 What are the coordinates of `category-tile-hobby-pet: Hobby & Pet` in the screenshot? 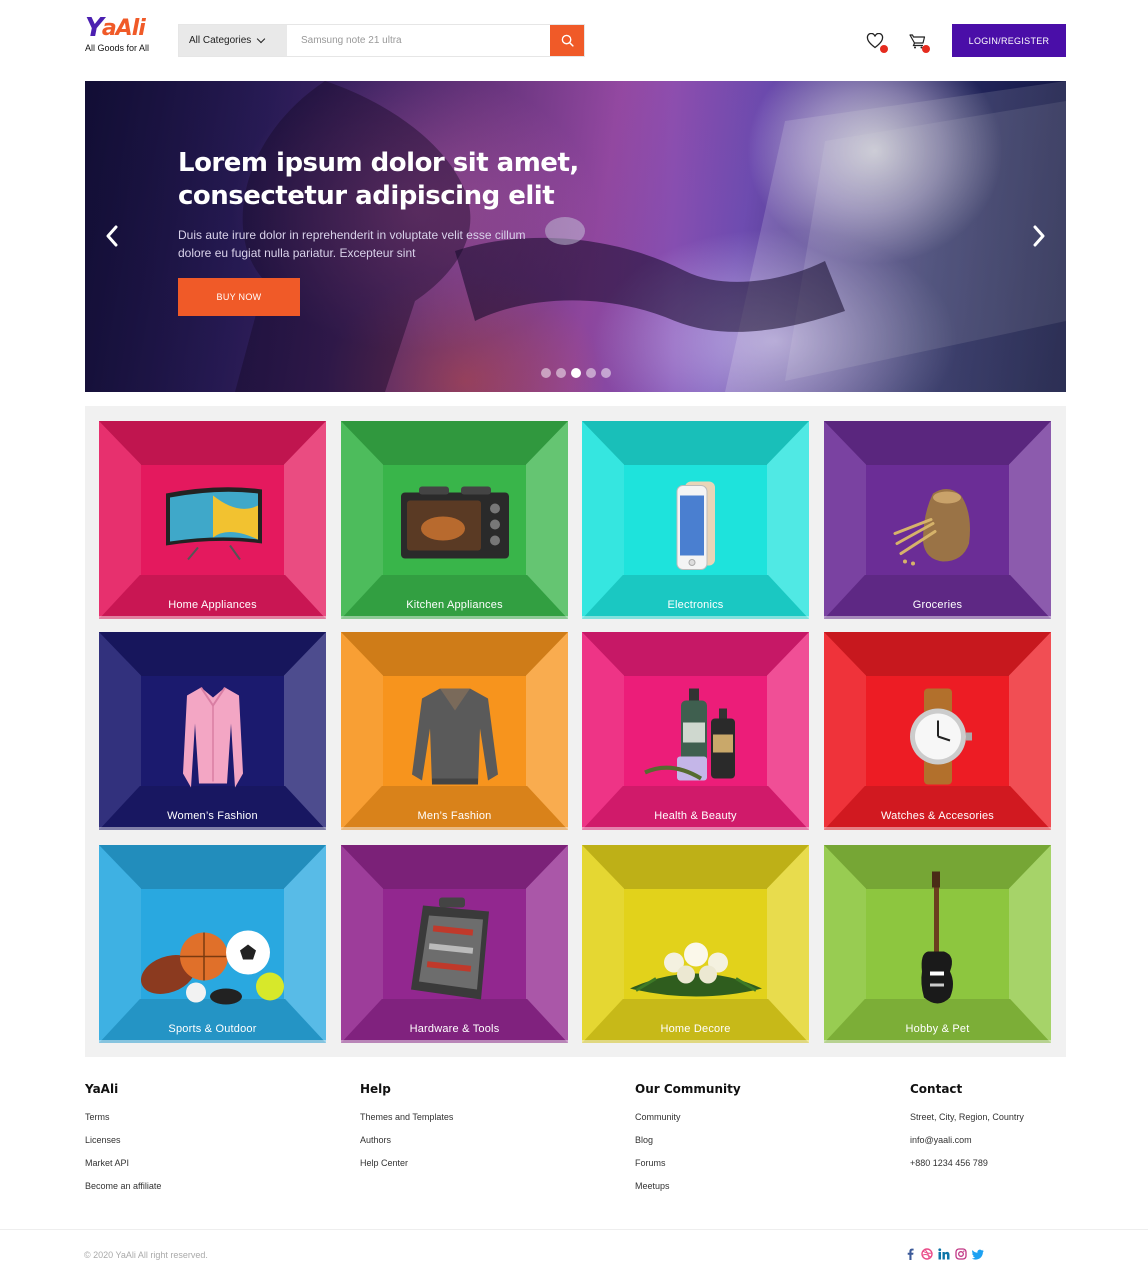 It's located at (937, 944).